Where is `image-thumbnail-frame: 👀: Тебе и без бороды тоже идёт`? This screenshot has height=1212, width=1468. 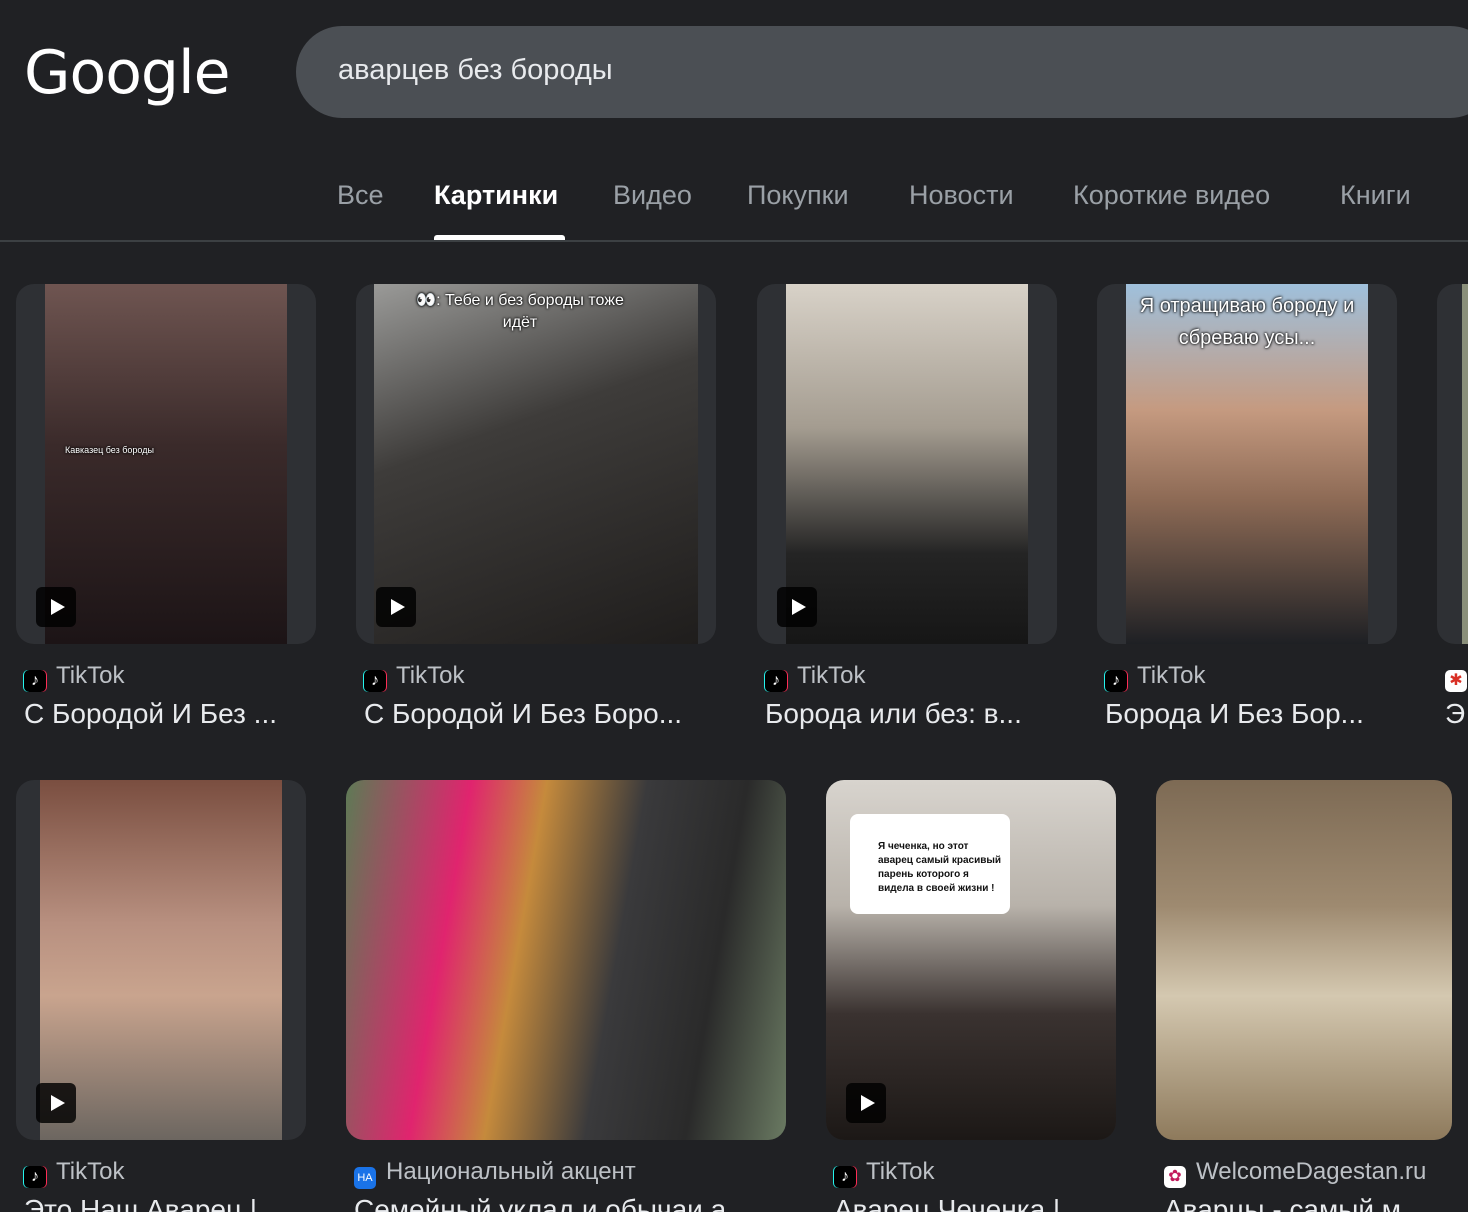
image-thumbnail-frame: 👀: Тебе и без бороды тоже идёт is located at coordinates (536, 464).